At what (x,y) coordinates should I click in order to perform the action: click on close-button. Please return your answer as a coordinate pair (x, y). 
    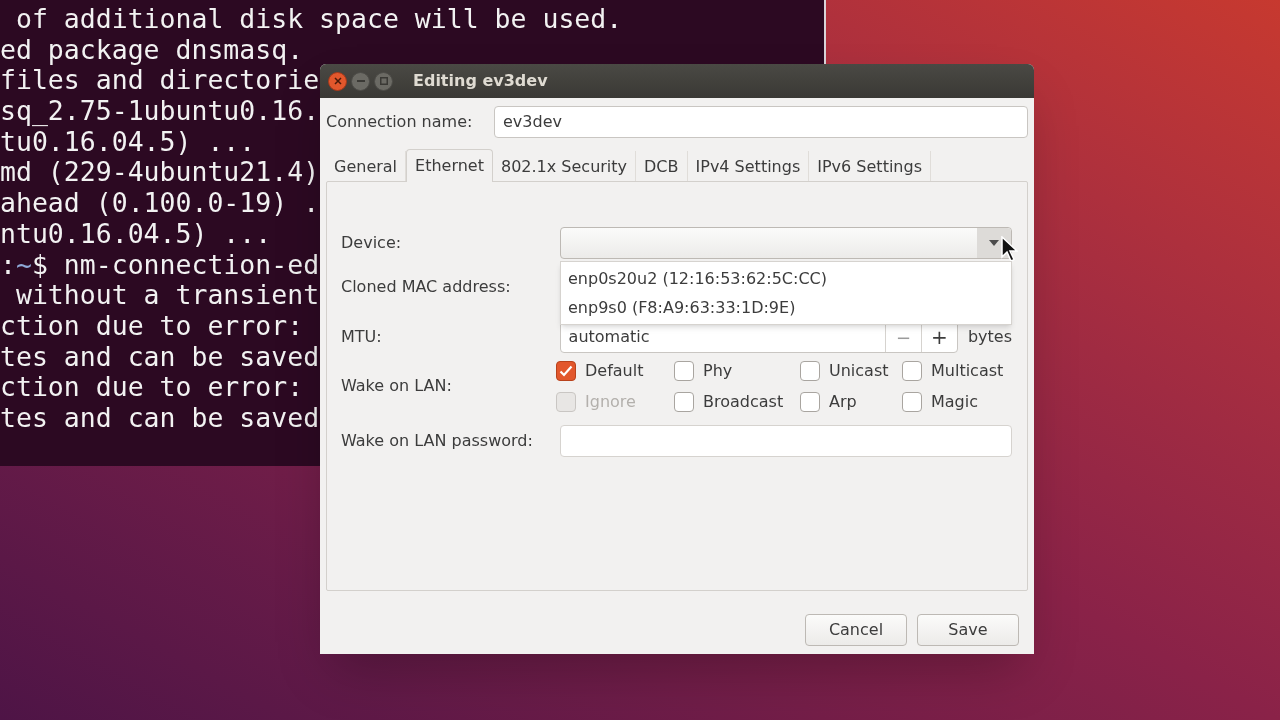
    Looking at the image, I should click on (337, 81).